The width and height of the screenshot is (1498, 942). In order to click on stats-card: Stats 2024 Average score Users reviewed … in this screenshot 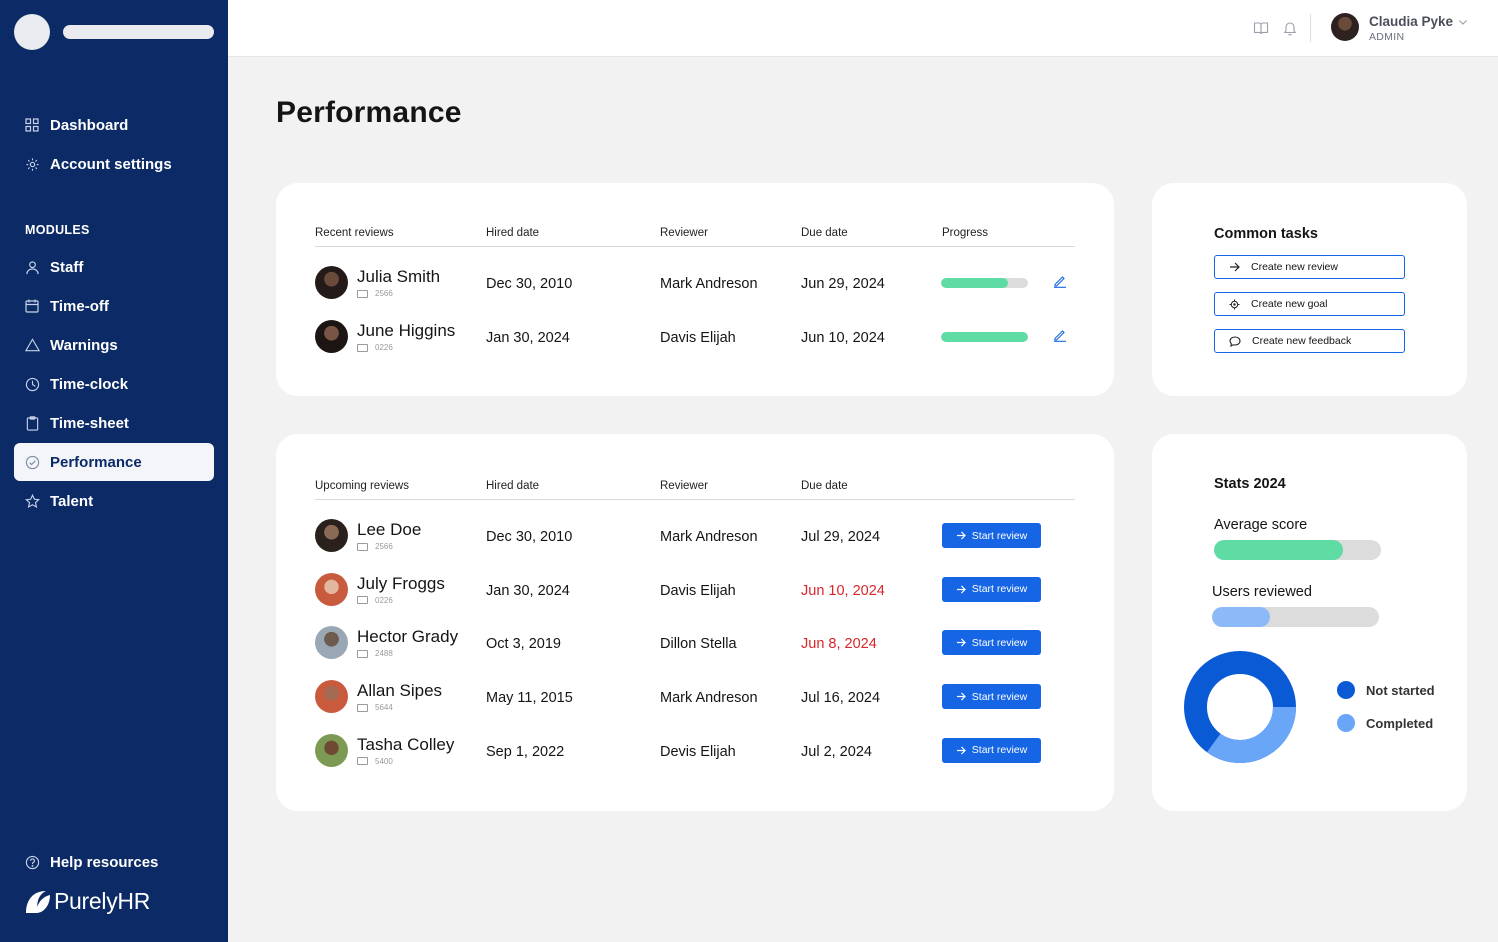, I will do `click(1309, 622)`.